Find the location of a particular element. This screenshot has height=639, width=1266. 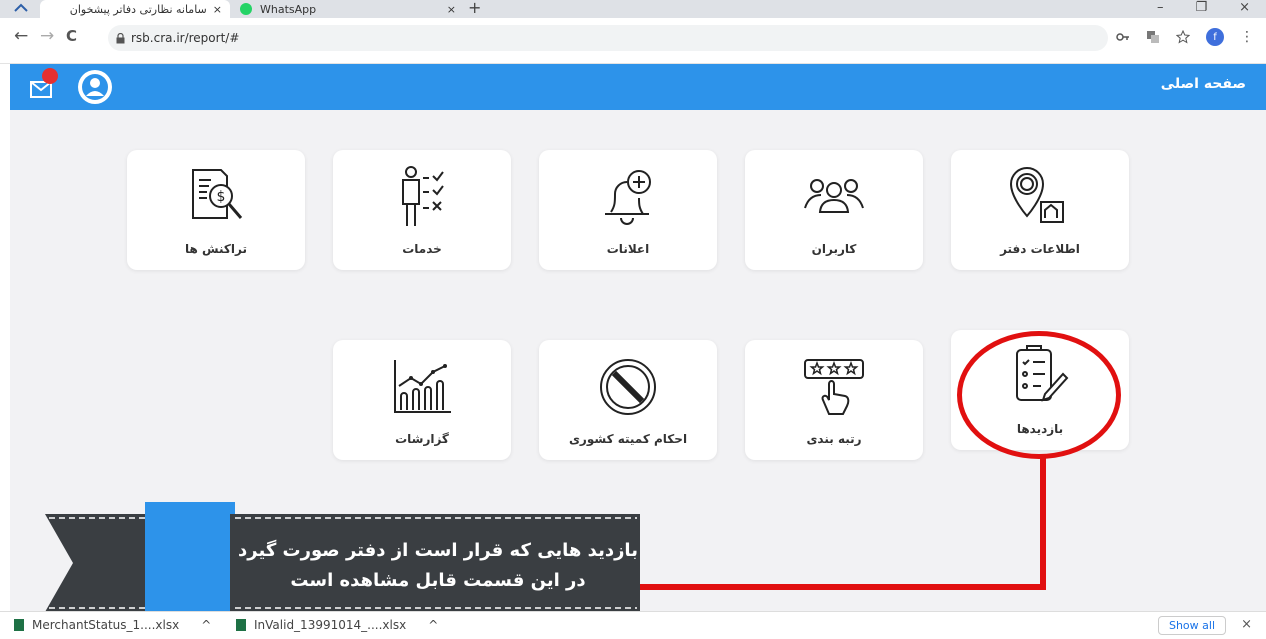

card-label: کاربران is located at coordinates (834, 249).